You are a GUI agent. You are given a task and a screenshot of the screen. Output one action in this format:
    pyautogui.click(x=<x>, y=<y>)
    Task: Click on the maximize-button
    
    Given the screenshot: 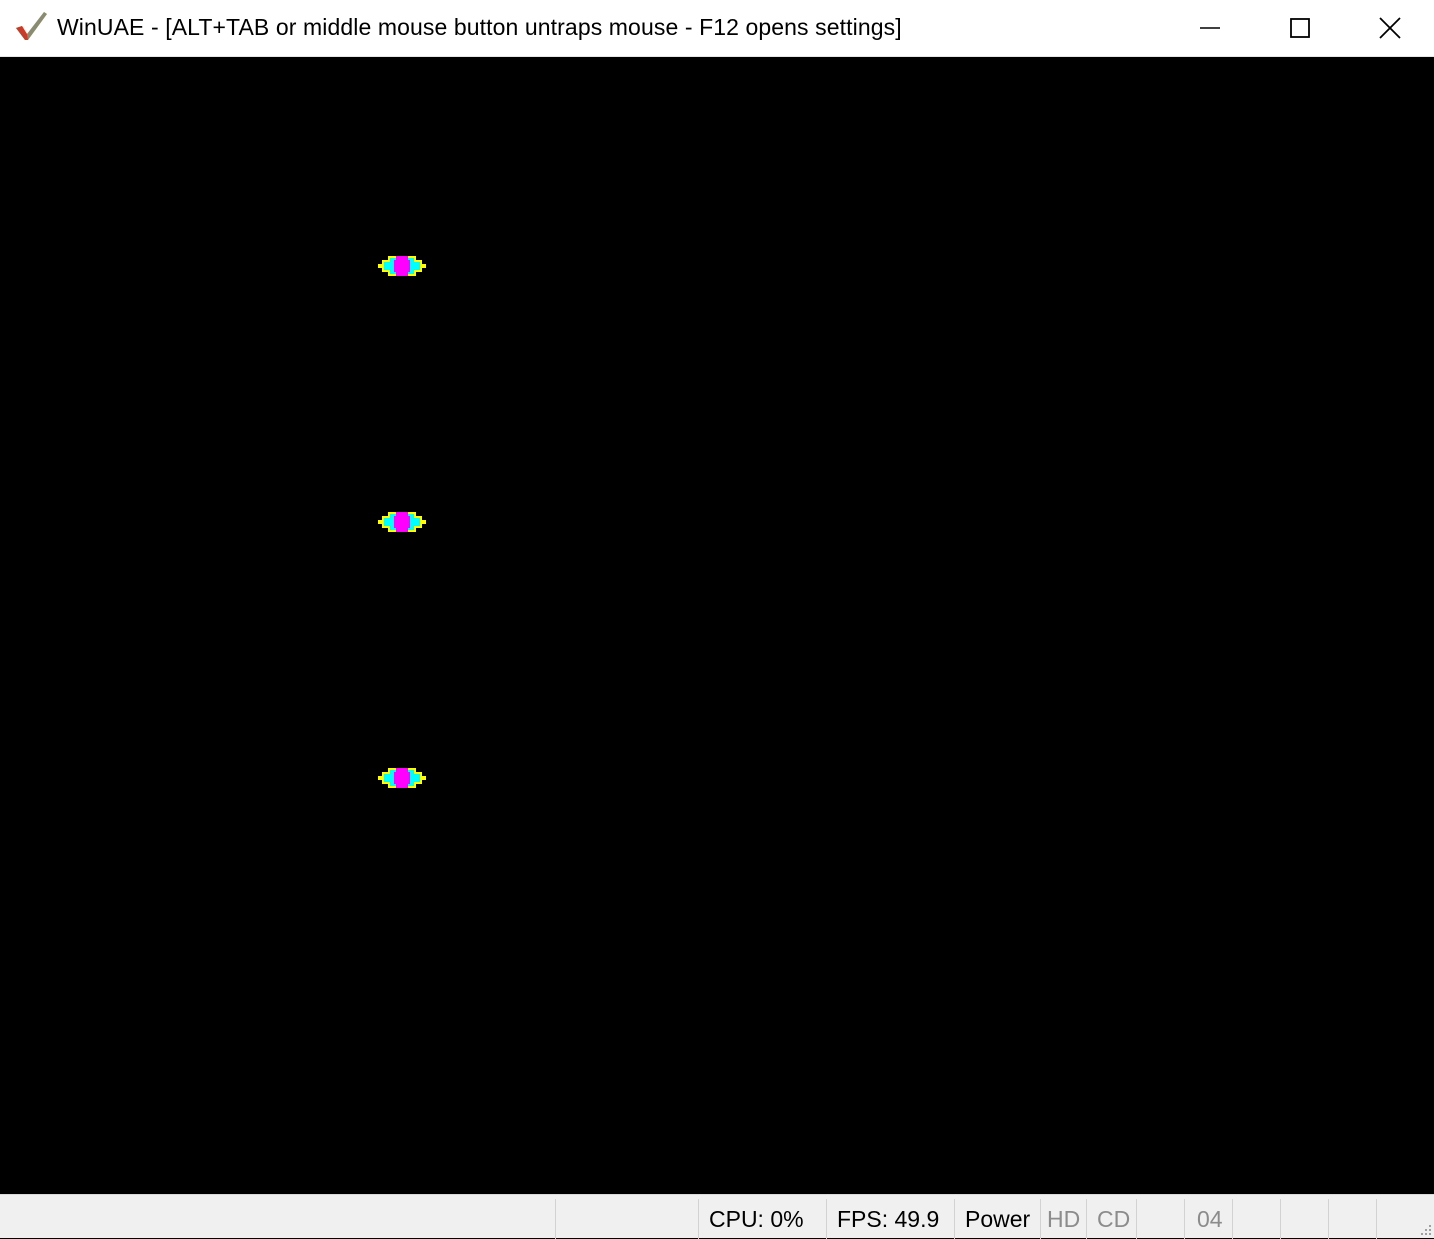 What is the action you would take?
    pyautogui.click(x=1300, y=28)
    